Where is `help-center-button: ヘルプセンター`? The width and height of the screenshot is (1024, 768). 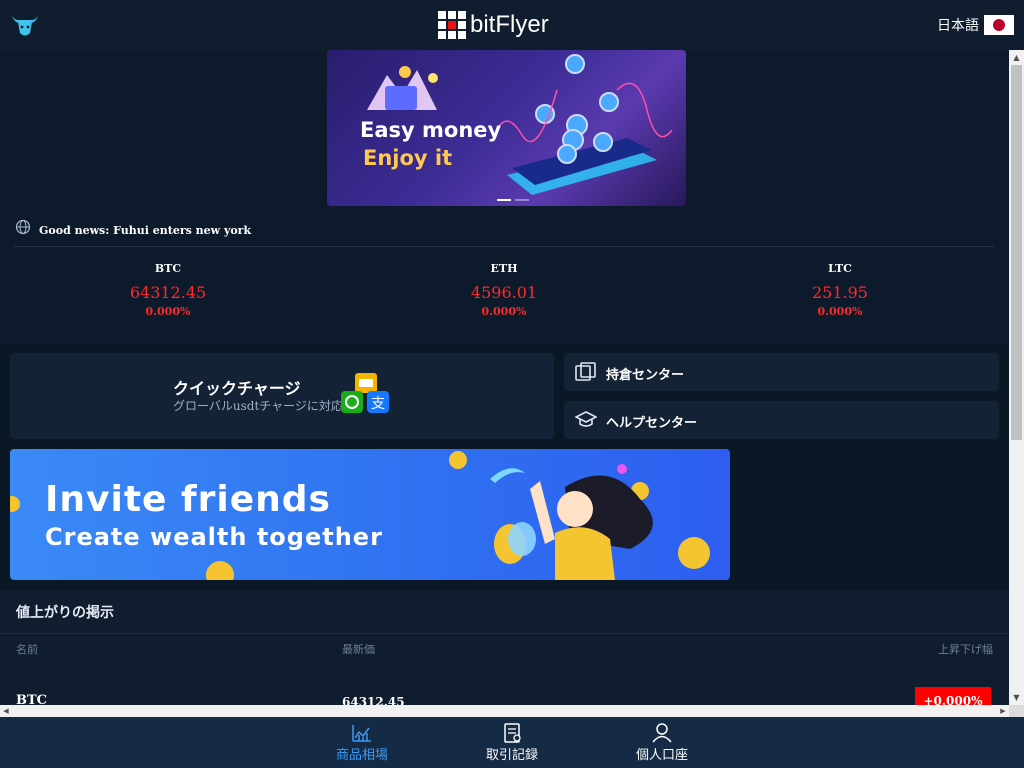 help-center-button: ヘルプセンター is located at coordinates (781, 420).